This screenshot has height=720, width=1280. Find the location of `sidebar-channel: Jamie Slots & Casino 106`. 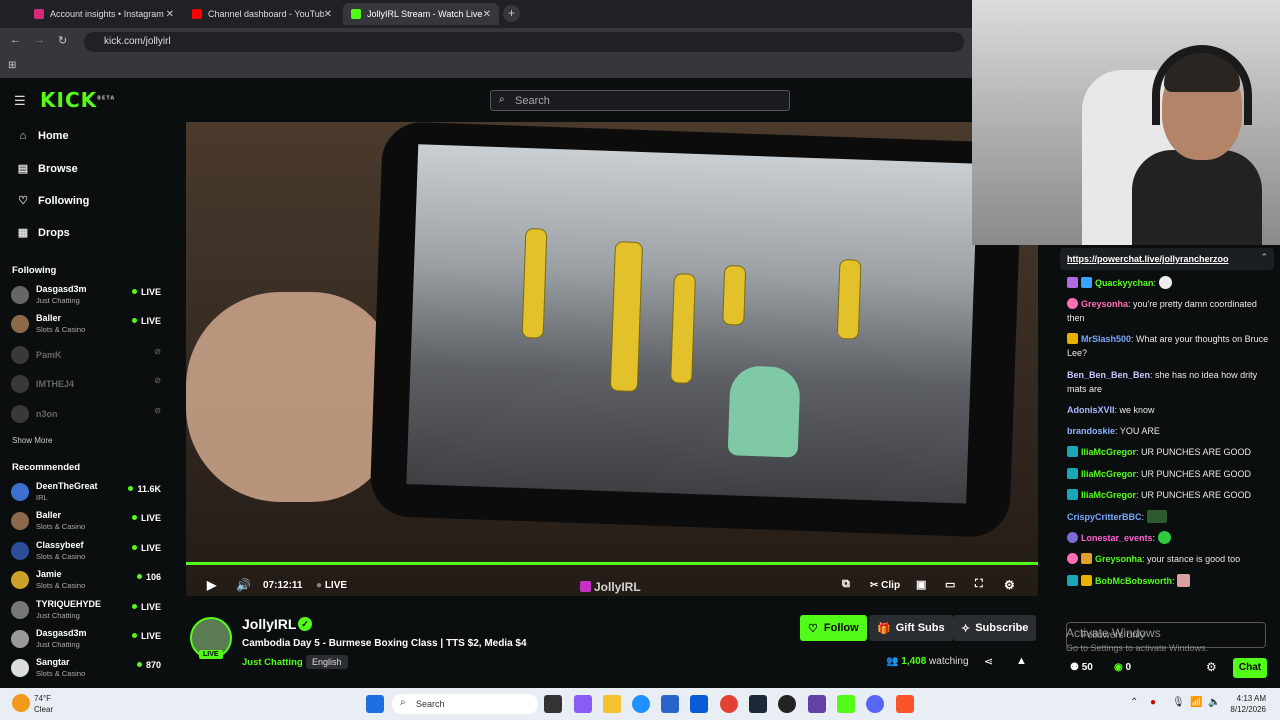

sidebar-channel: Jamie Slots & Casino 106 is located at coordinates (86, 583).